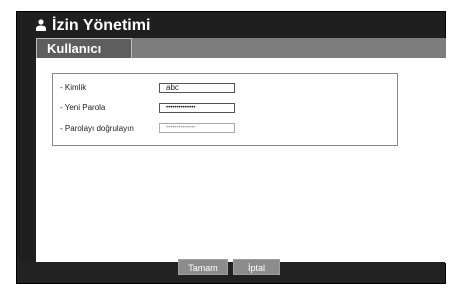 The width and height of the screenshot is (461, 295). I want to click on user-icon, so click(41, 25).